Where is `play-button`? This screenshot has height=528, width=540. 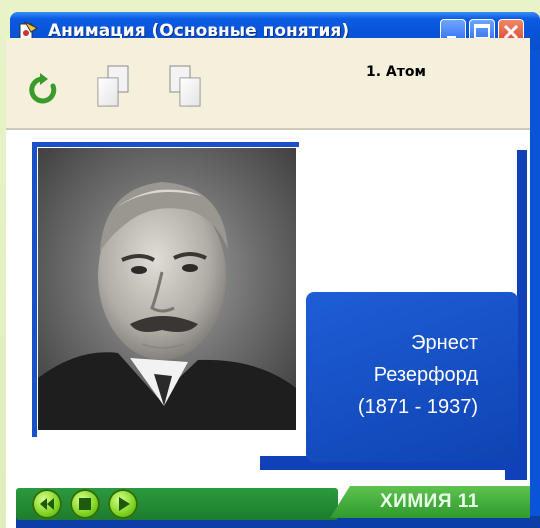 play-button is located at coordinates (123, 504).